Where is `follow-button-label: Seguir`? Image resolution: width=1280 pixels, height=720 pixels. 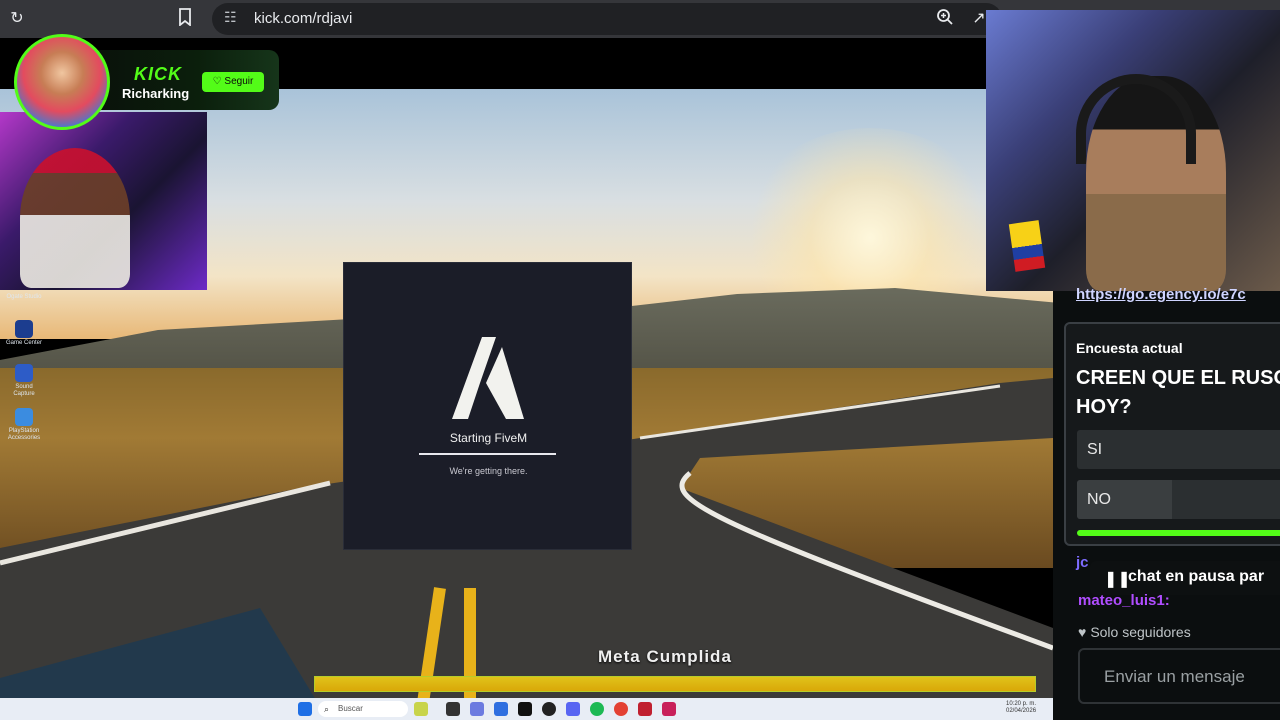 follow-button-label: Seguir is located at coordinates (239, 81).